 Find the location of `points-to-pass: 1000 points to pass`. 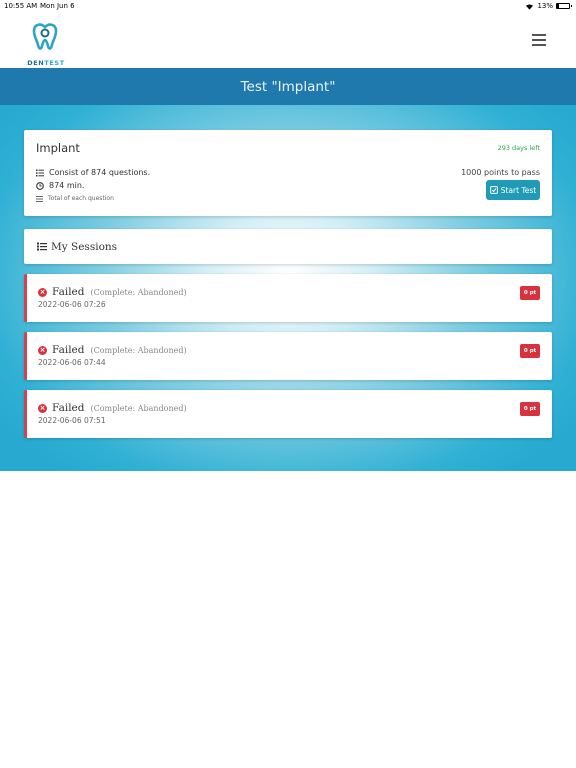

points-to-pass: 1000 points to pass is located at coordinates (500, 172).